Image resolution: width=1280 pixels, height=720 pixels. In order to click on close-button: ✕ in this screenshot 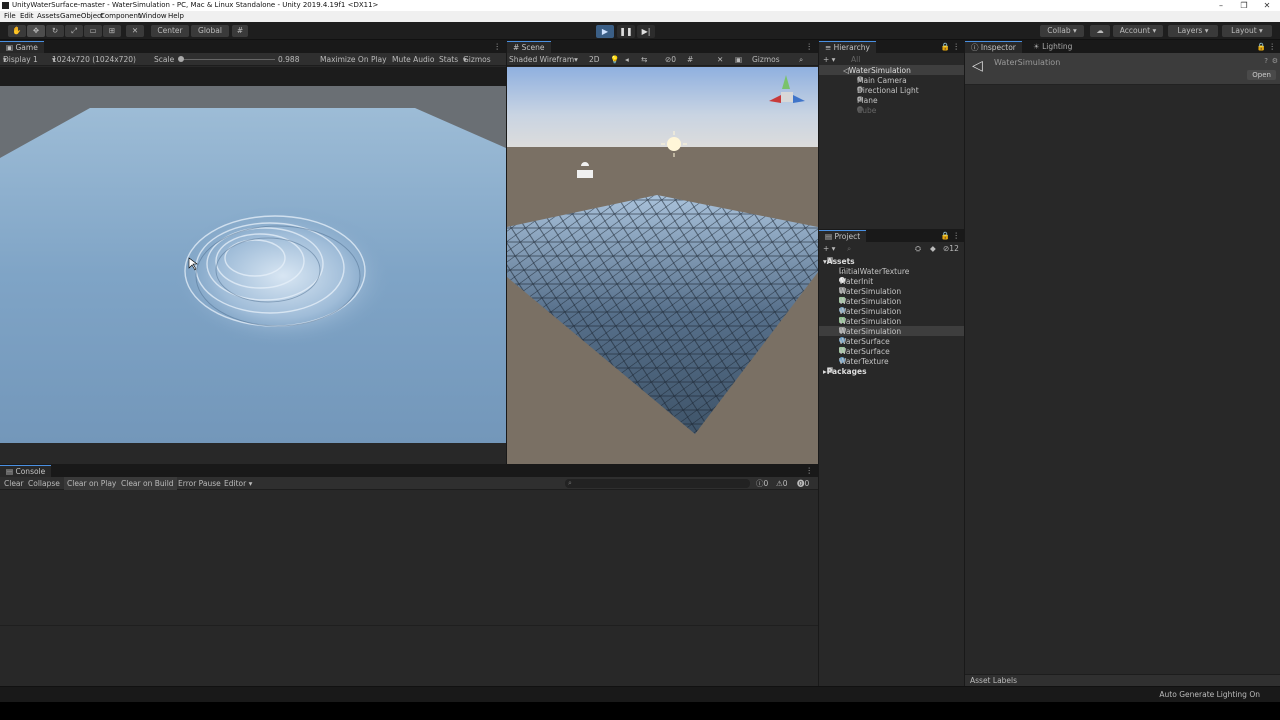, I will do `click(1267, 5)`.